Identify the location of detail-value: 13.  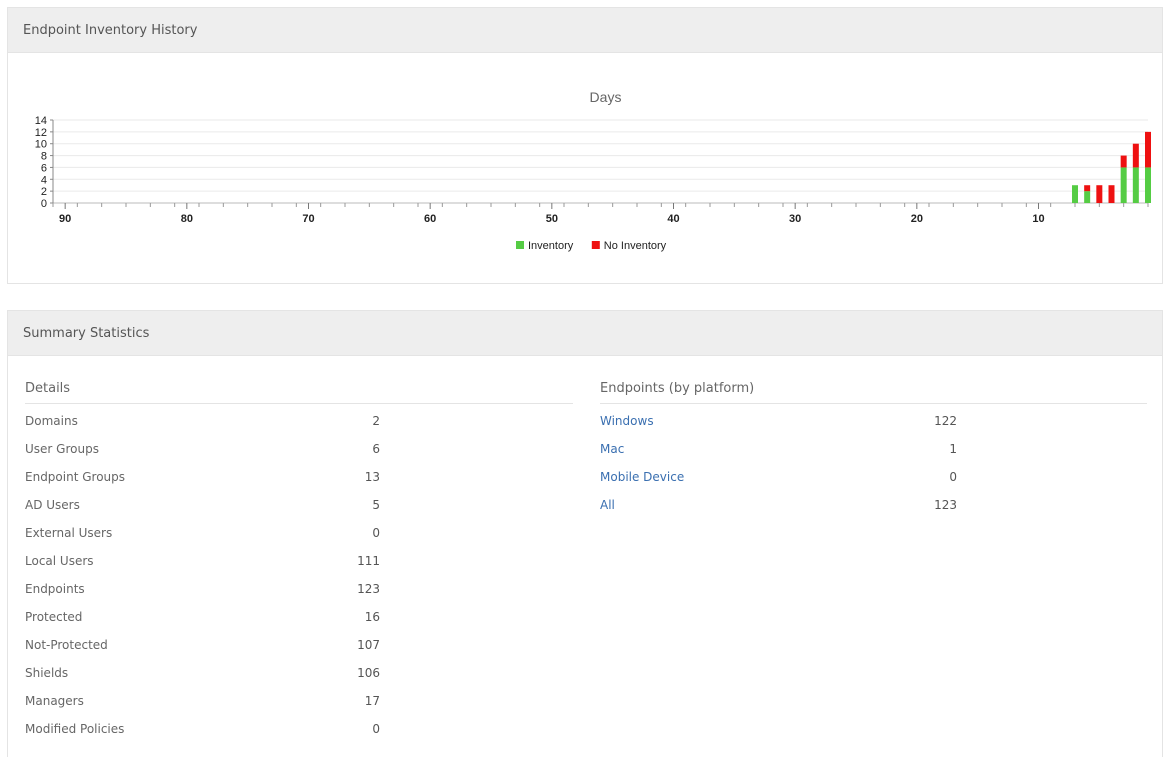
(372, 477).